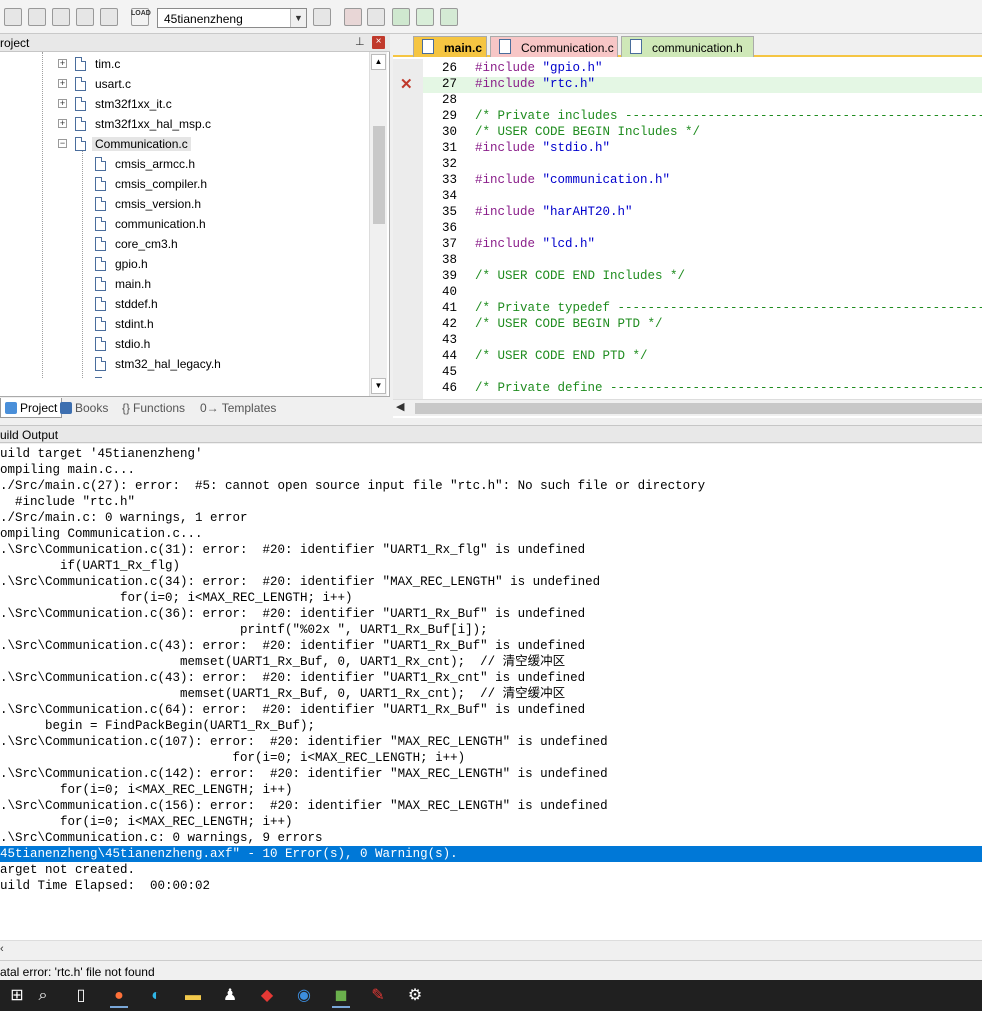 The height and width of the screenshot is (1011, 982). I want to click on editor-tab-communication-h: communication.h, so click(687, 46).